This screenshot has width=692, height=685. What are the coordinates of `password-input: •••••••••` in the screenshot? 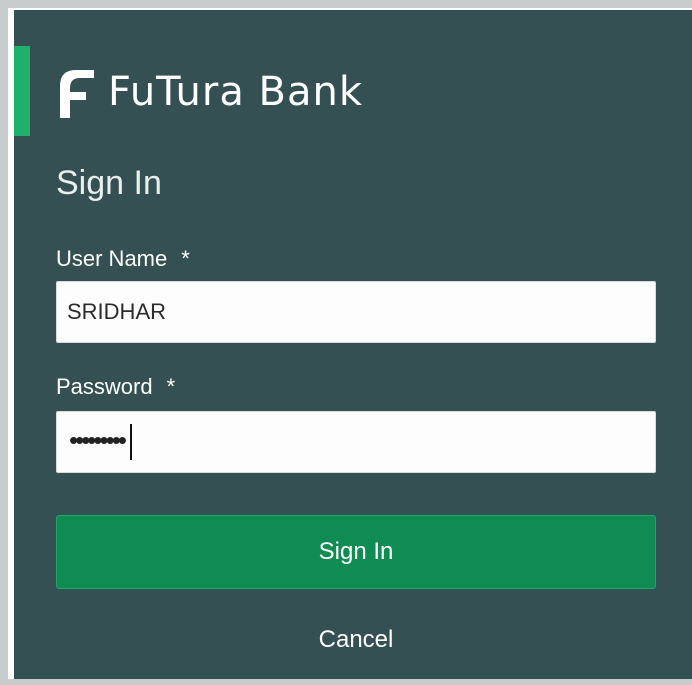 It's located at (356, 442).